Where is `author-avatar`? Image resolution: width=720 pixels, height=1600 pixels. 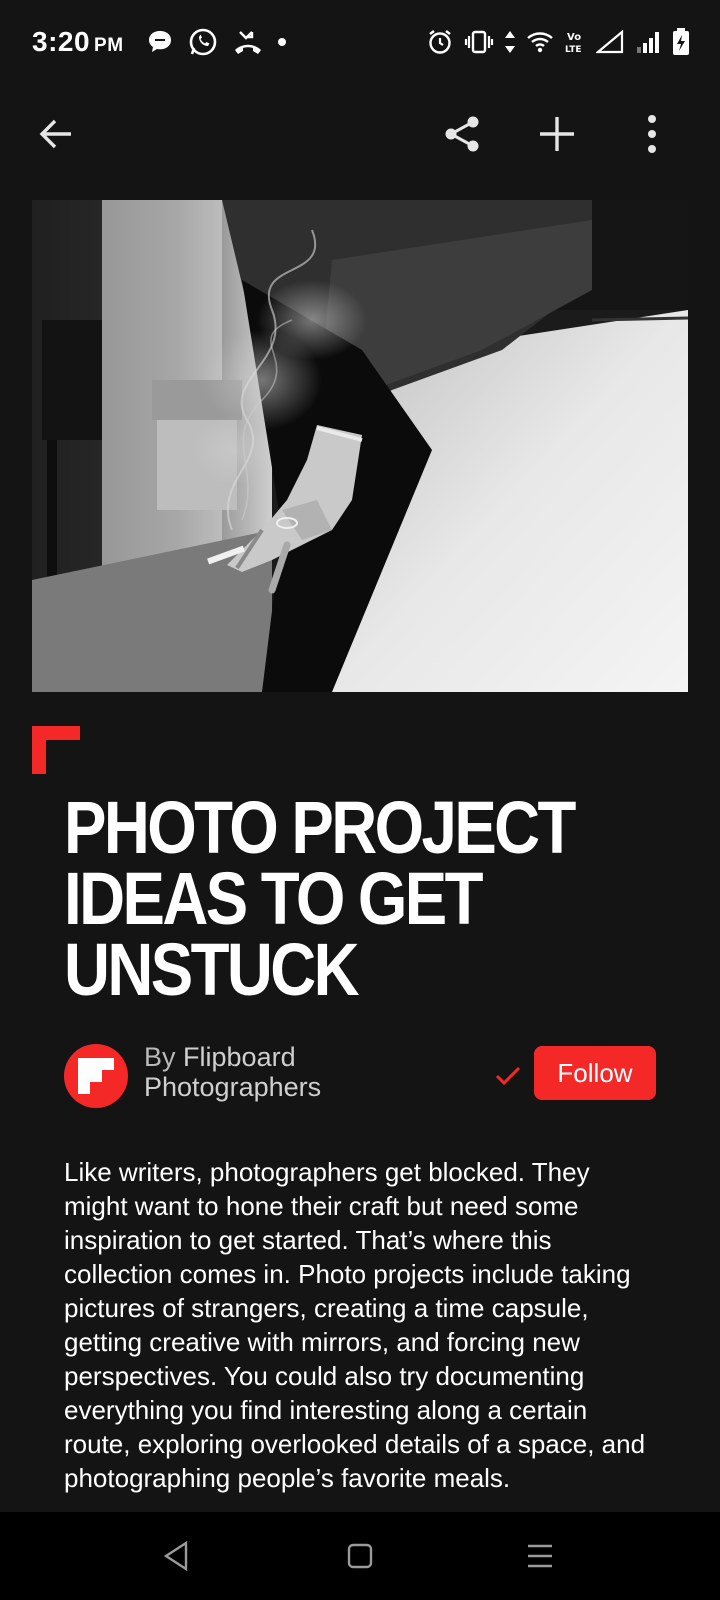 author-avatar is located at coordinates (96, 1076).